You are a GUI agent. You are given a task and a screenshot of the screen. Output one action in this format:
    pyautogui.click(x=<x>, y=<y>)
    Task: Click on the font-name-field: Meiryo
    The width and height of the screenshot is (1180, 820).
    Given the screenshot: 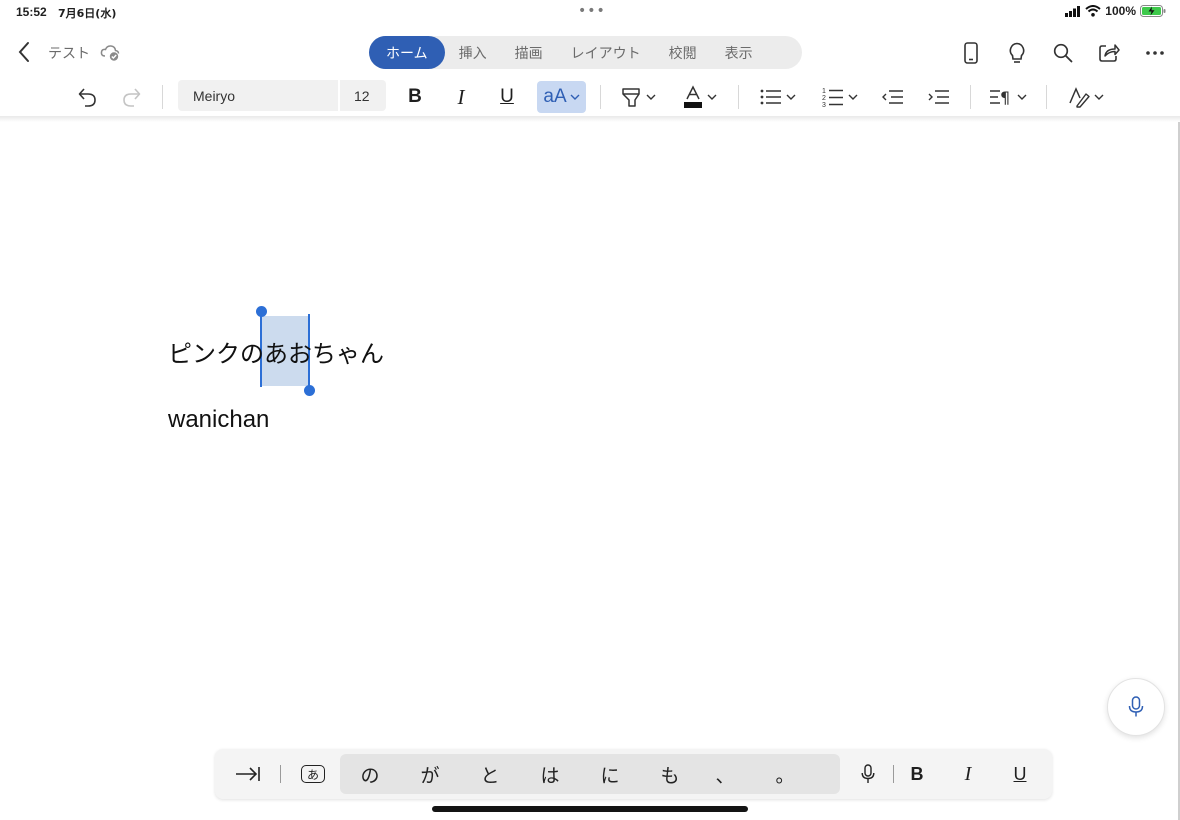 What is the action you would take?
    pyautogui.click(x=258, y=95)
    